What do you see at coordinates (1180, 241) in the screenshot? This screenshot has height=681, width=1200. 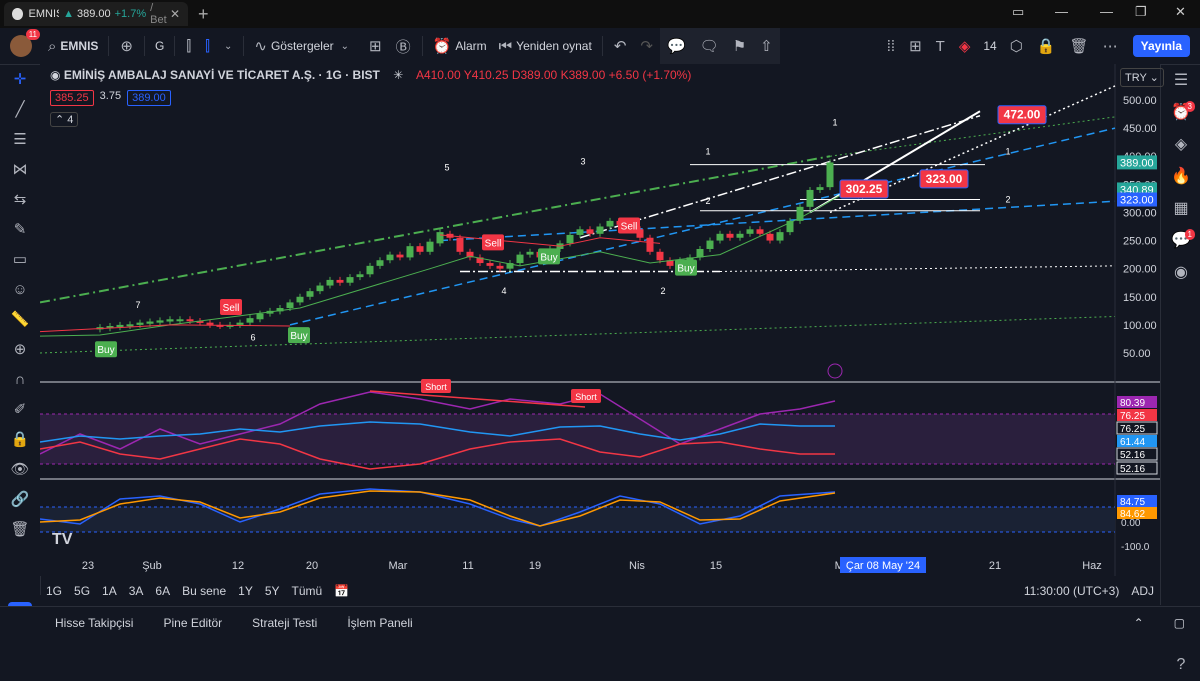 I see `chat-icon: 💬 1` at bounding box center [1180, 241].